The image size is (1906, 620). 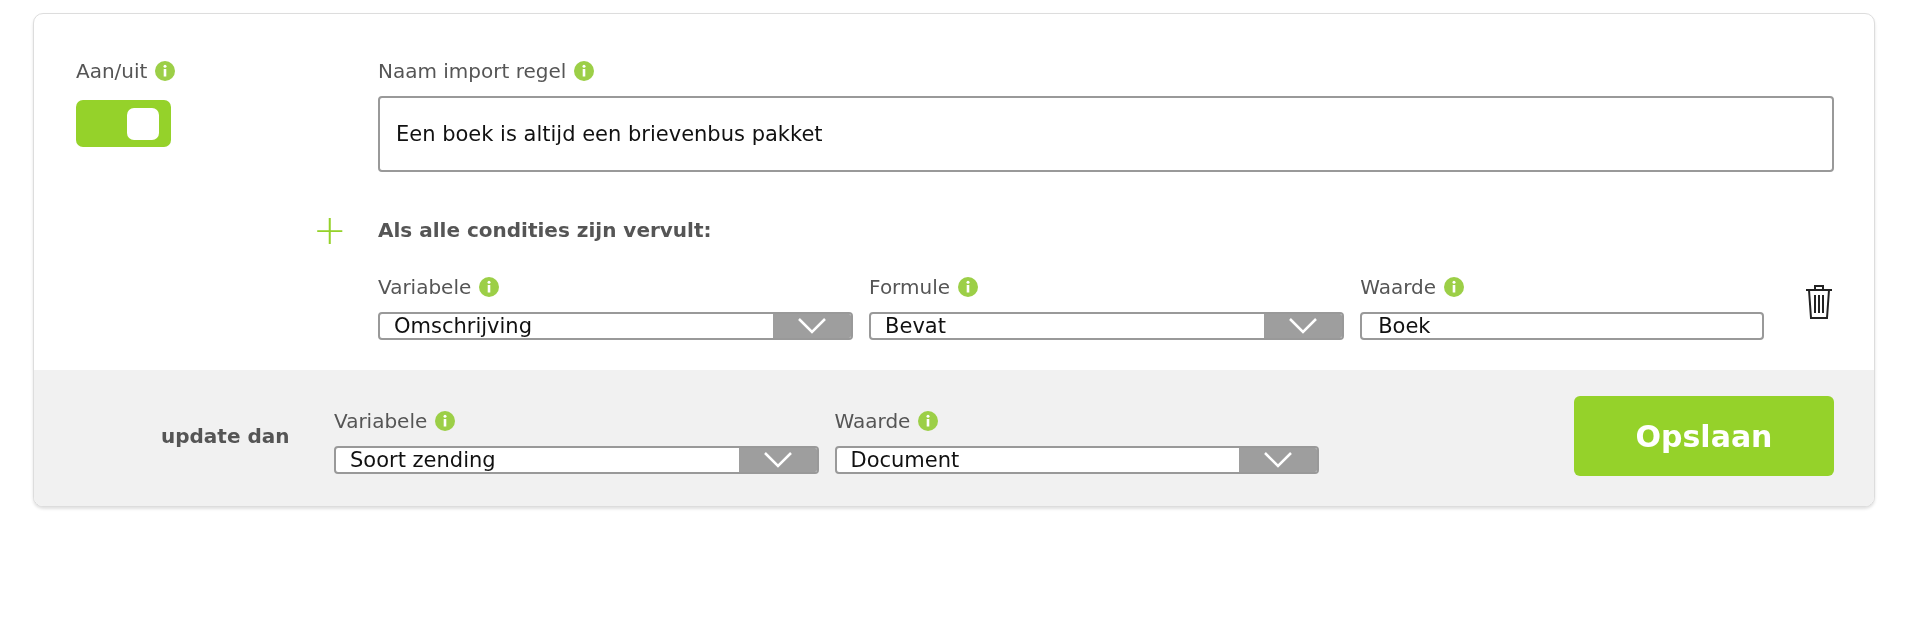 What do you see at coordinates (616, 326) in the screenshot?
I see `dropdown: Omschrijving` at bounding box center [616, 326].